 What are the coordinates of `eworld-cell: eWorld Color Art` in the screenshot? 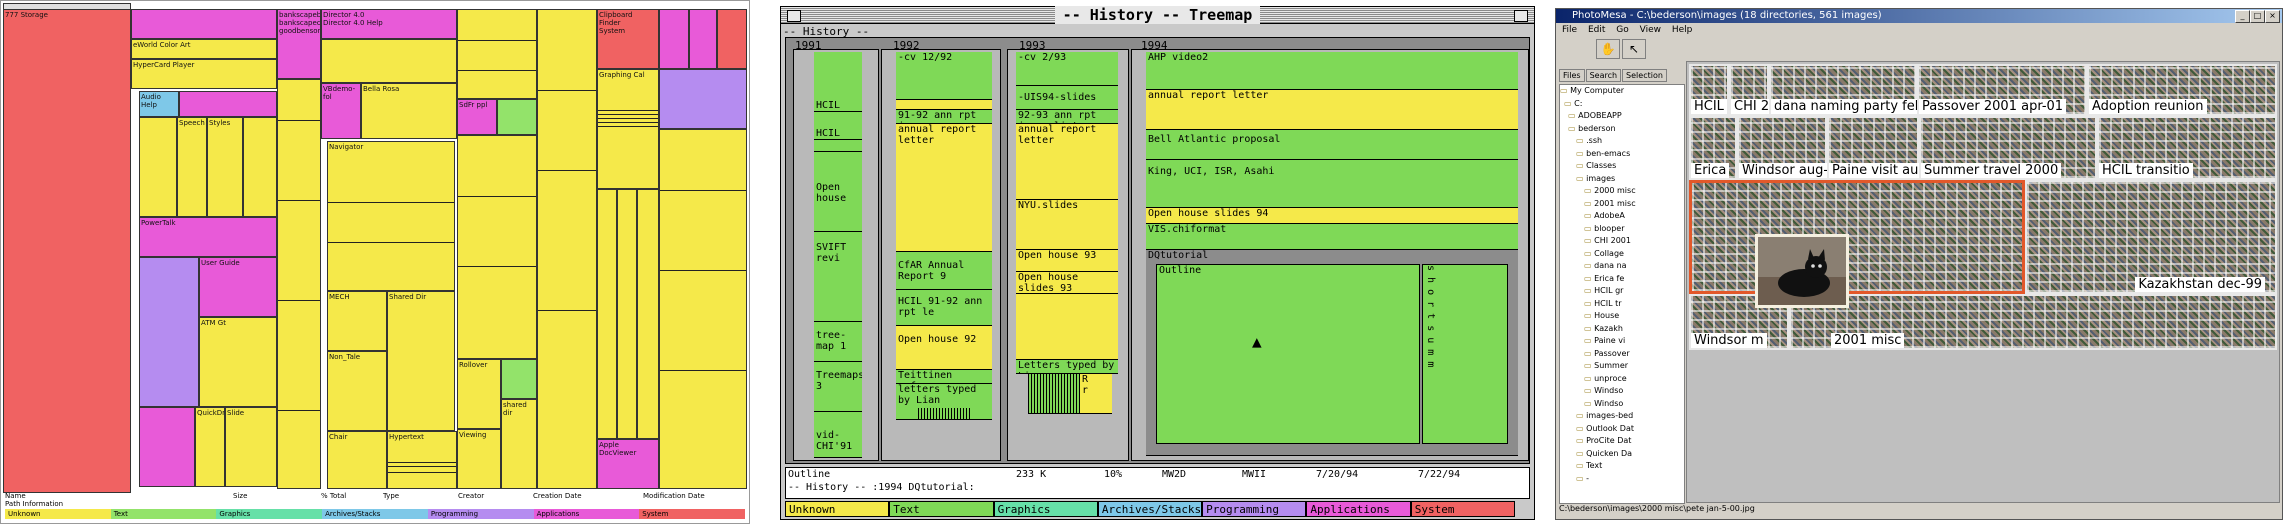 It's located at (204, 49).